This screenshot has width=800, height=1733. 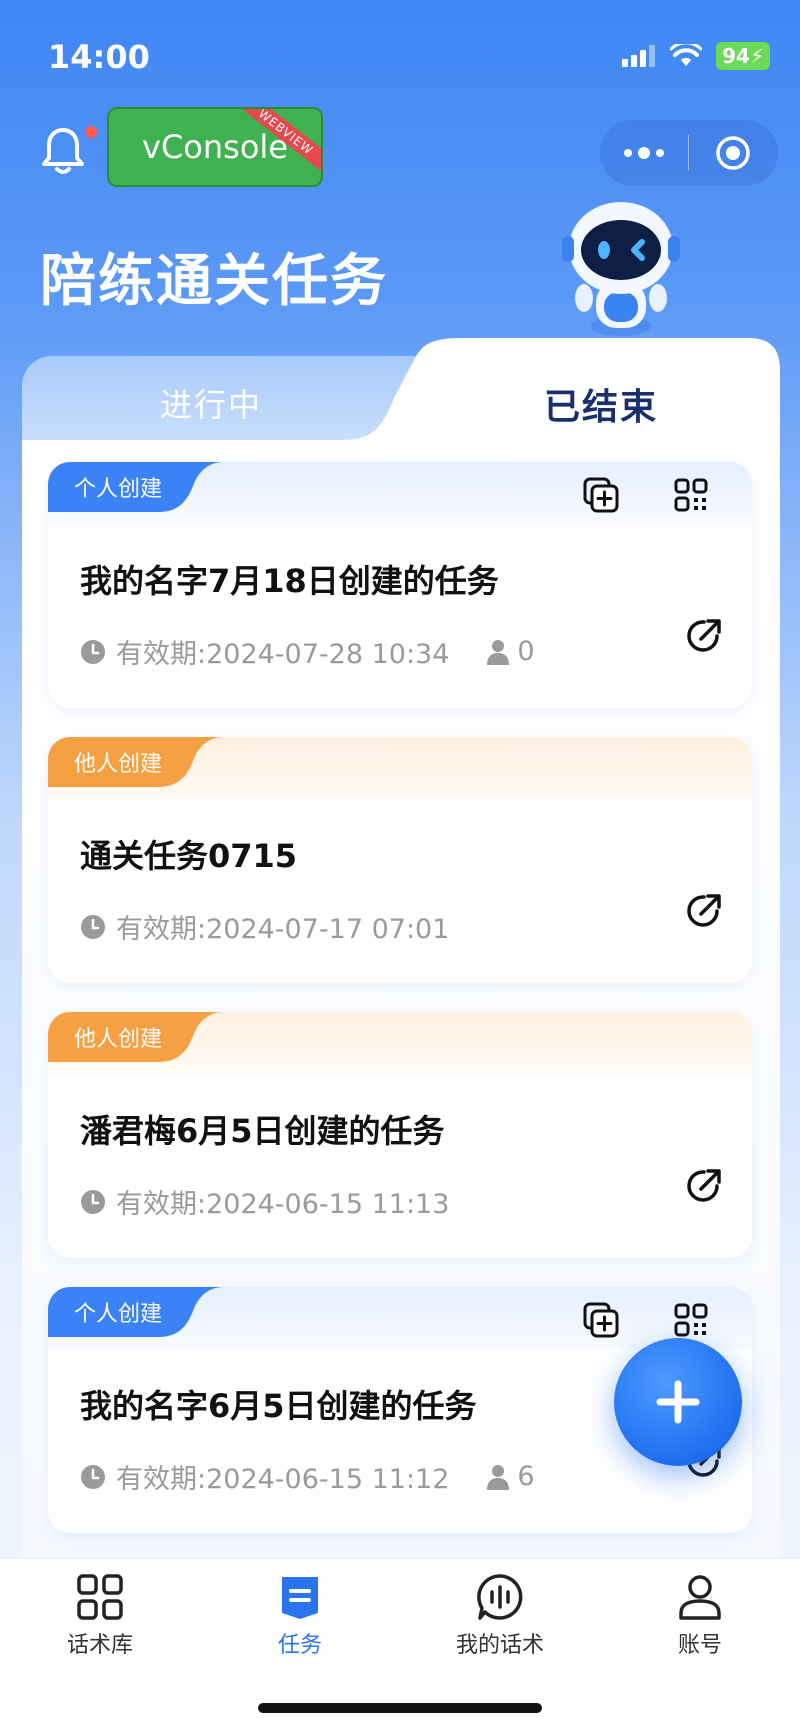 What do you see at coordinates (736, 56) in the screenshot?
I see `battery-level: 94` at bounding box center [736, 56].